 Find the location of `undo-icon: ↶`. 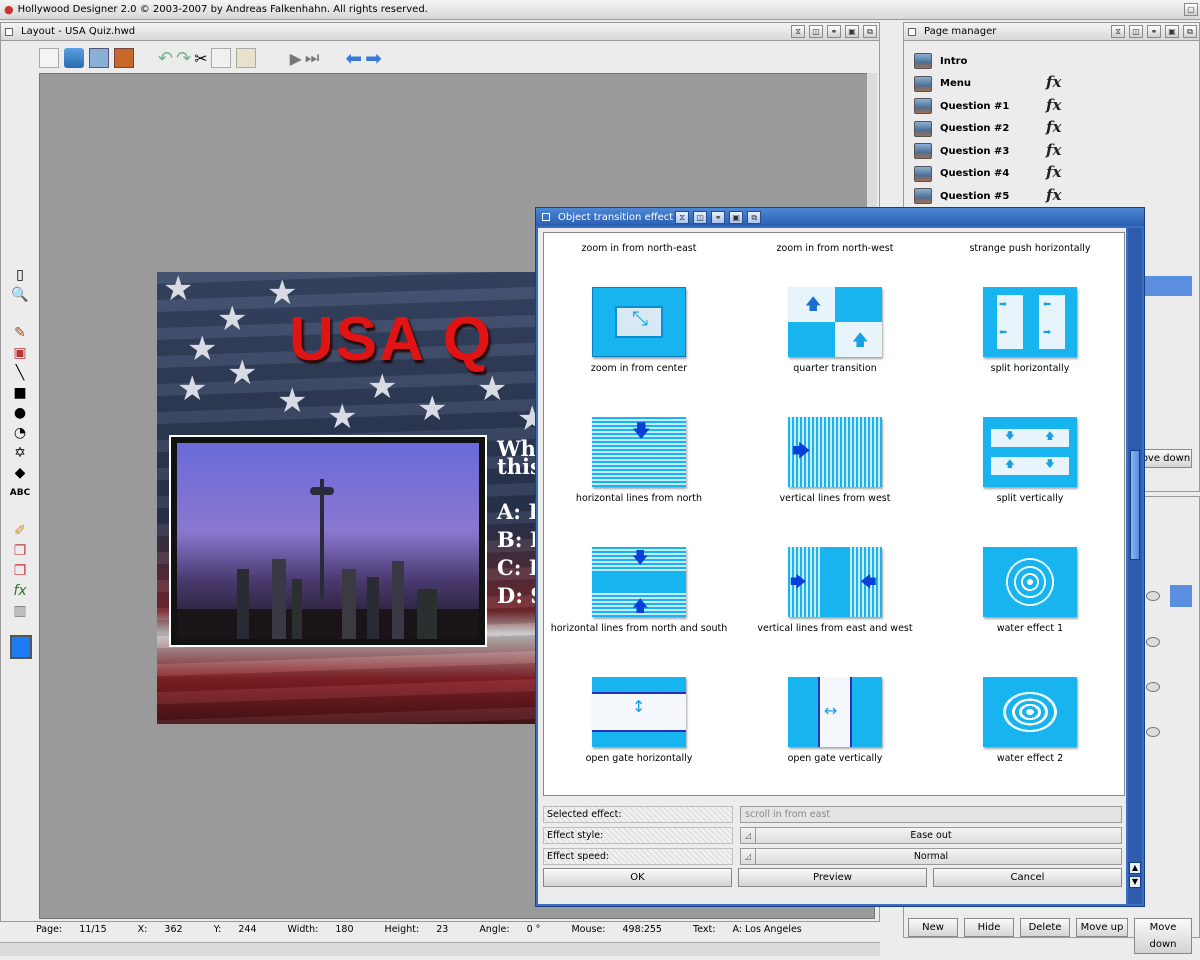

undo-icon: ↶ is located at coordinates (165, 58).